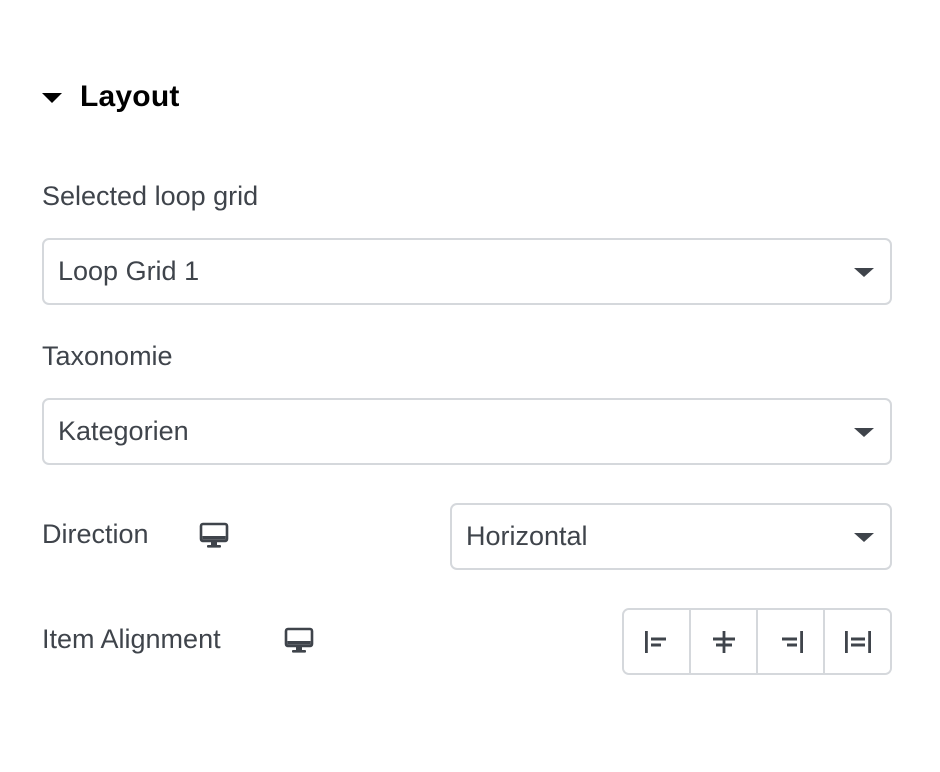 This screenshot has height=772, width=940. I want to click on direction-select: Horizontal, so click(671, 536).